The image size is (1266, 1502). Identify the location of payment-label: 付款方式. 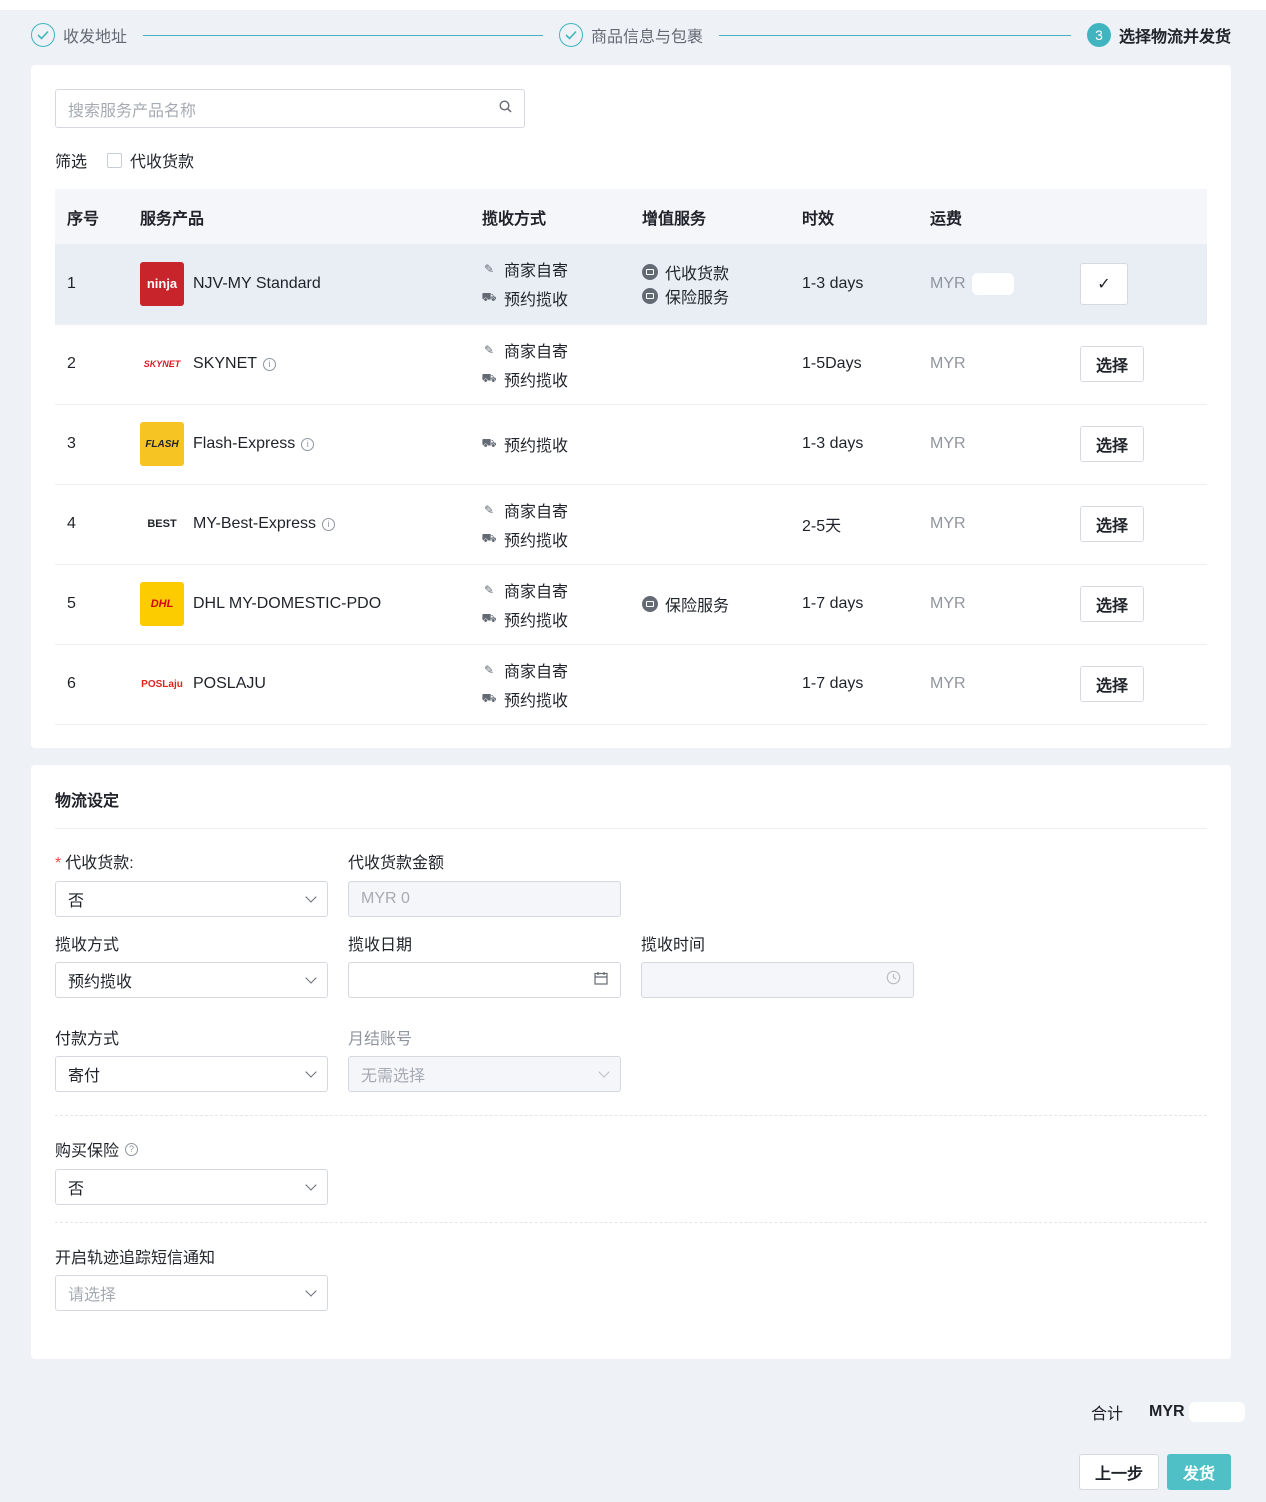
(87, 1039).